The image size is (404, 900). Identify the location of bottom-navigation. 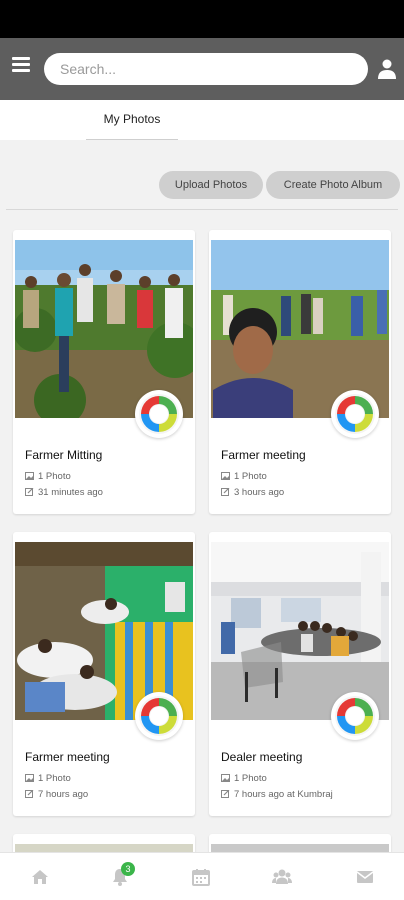
(202, 876).